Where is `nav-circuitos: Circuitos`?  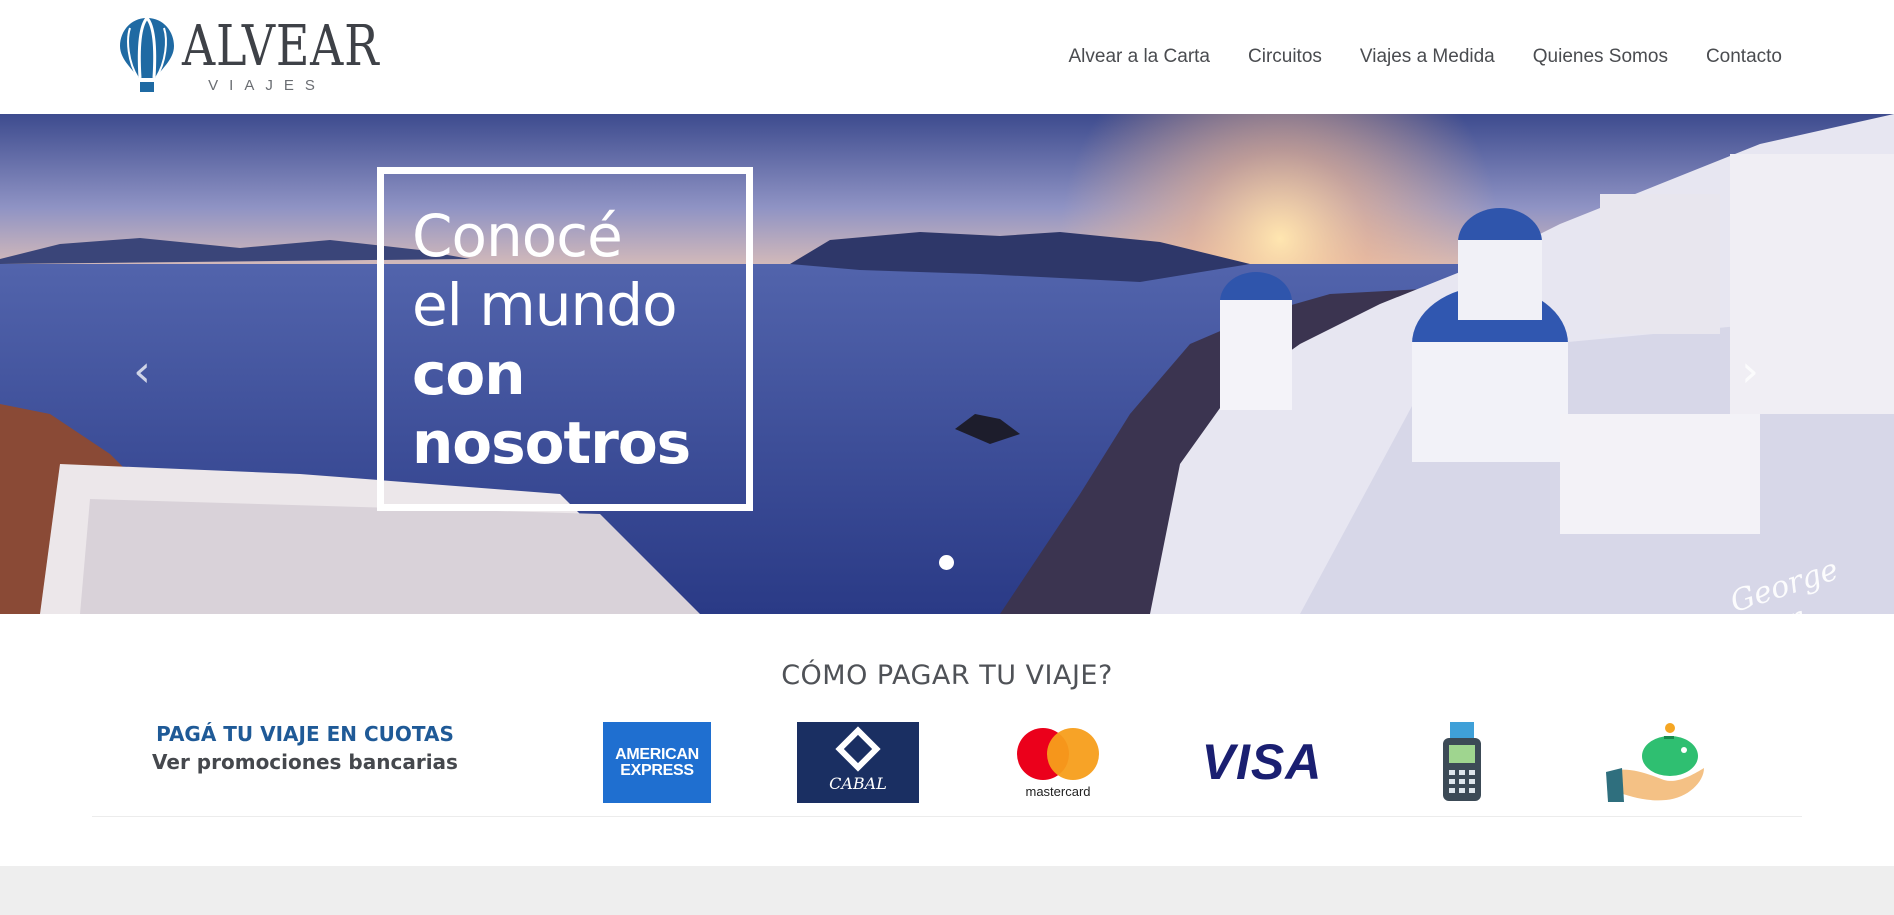 nav-circuitos: Circuitos is located at coordinates (1285, 57).